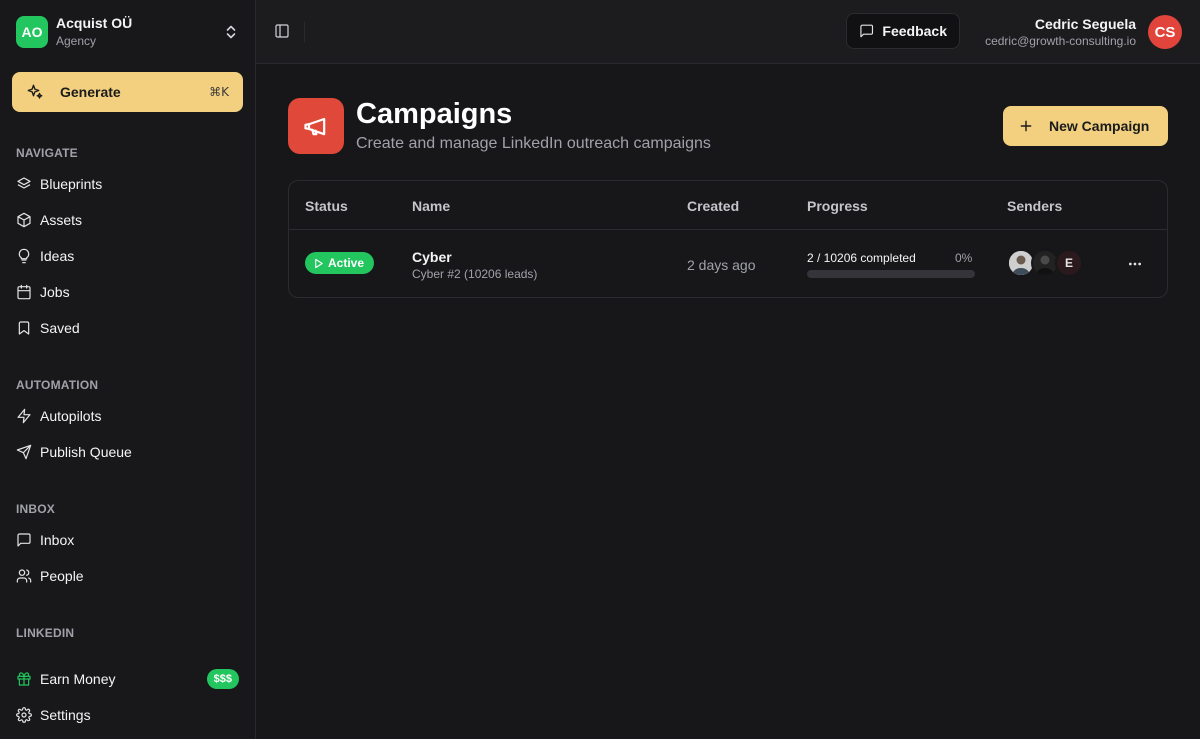 This screenshot has width=1200, height=739. Describe the element at coordinates (35, 91) in the screenshot. I see `sparkles-icon` at that location.